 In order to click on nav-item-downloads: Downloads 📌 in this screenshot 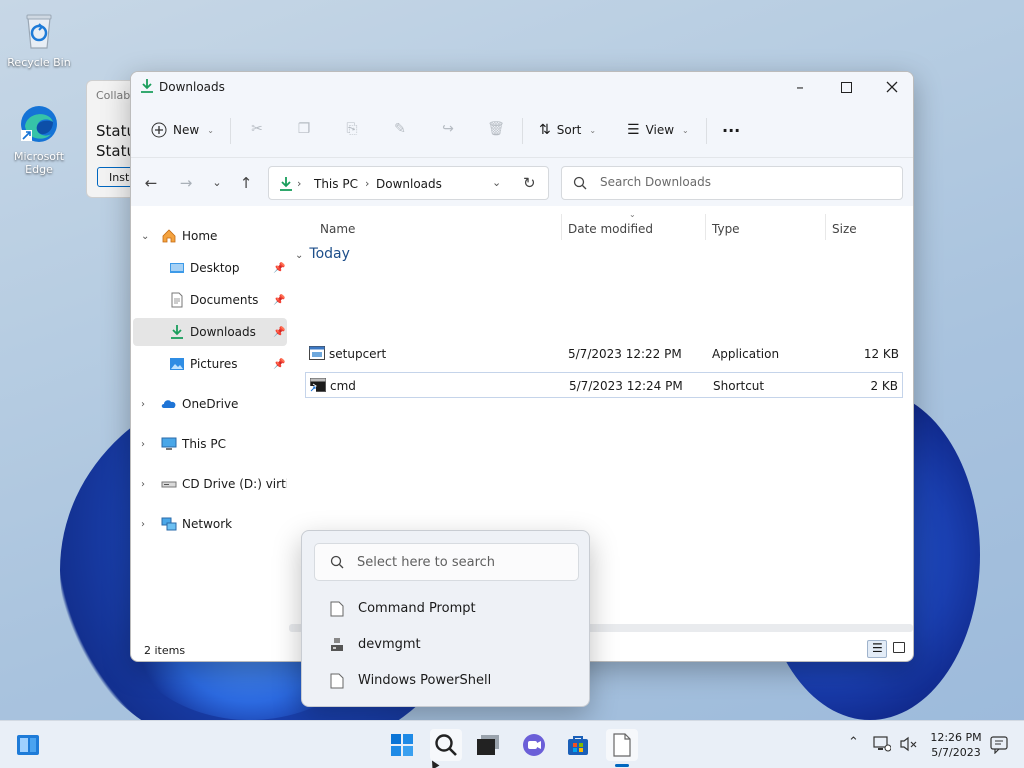, I will do `click(210, 332)`.